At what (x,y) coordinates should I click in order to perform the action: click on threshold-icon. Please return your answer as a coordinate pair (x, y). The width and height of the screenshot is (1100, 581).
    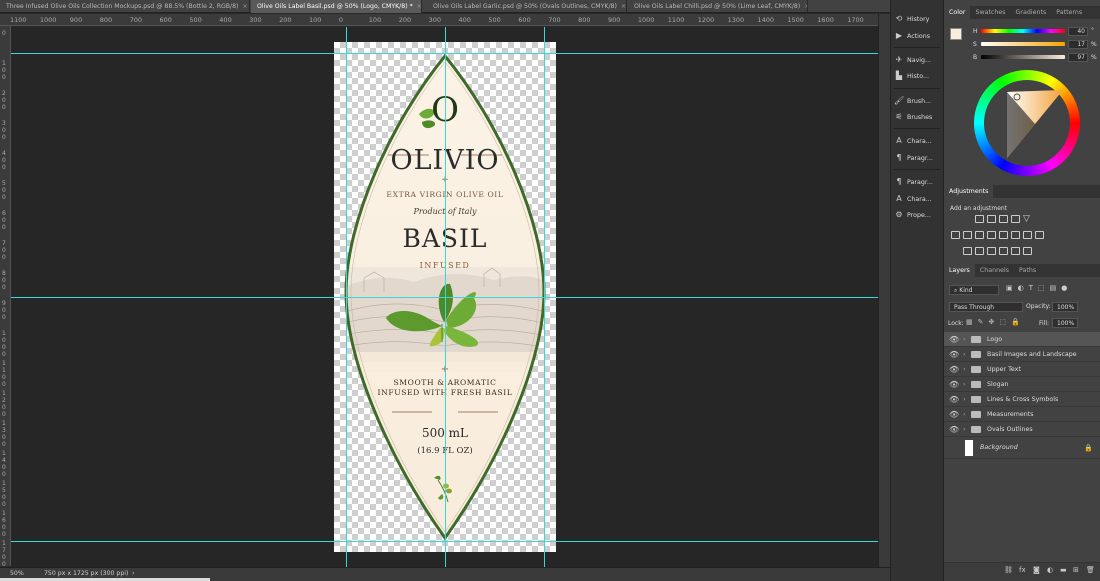
    Looking at the image, I should click on (991, 251).